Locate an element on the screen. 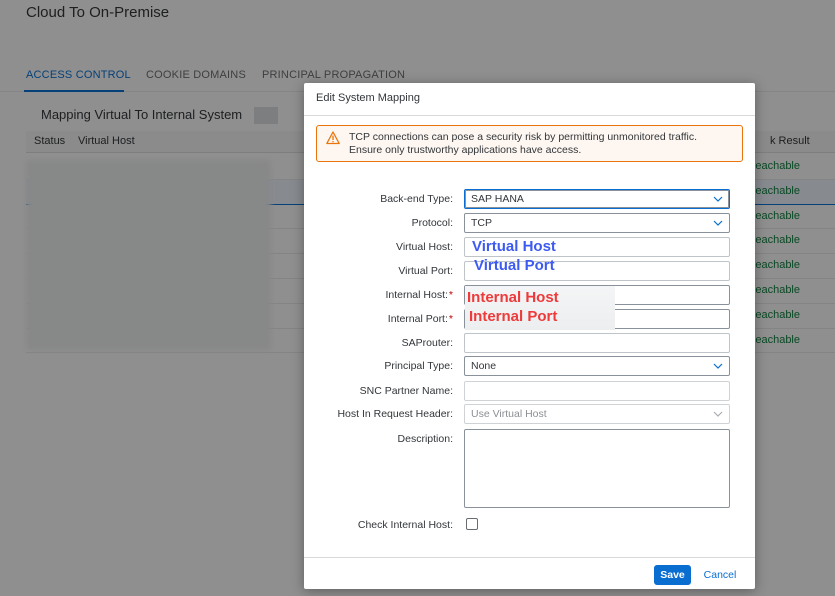 Image resolution: width=835 pixels, height=596 pixels. virtual-host-label: Virtual Host: is located at coordinates (424, 247).